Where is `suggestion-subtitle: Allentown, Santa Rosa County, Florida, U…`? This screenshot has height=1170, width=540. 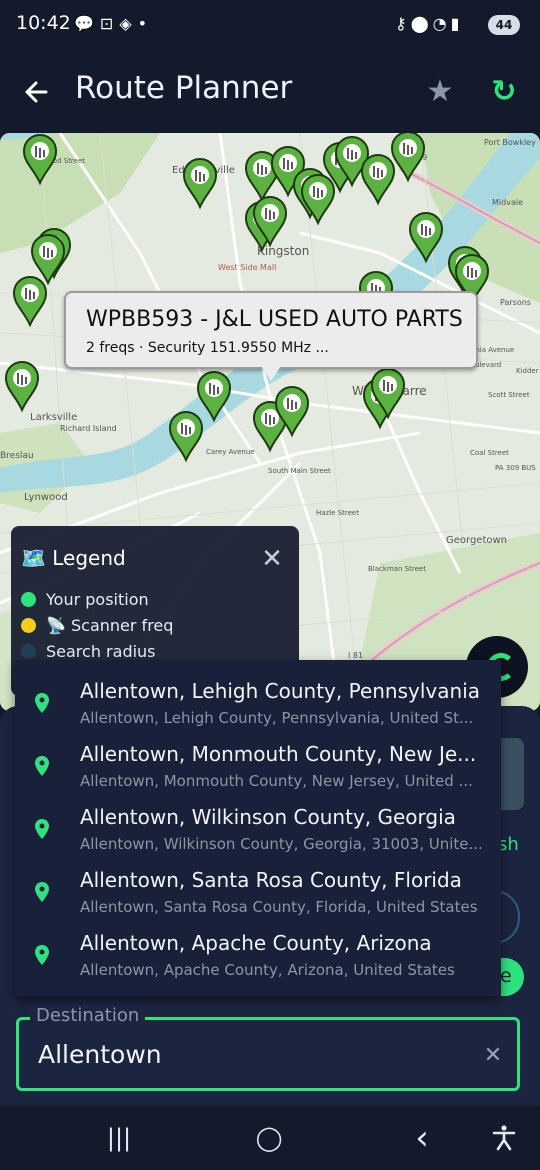
suggestion-subtitle: Allentown, Santa Rosa County, Florida, U… is located at coordinates (279, 907).